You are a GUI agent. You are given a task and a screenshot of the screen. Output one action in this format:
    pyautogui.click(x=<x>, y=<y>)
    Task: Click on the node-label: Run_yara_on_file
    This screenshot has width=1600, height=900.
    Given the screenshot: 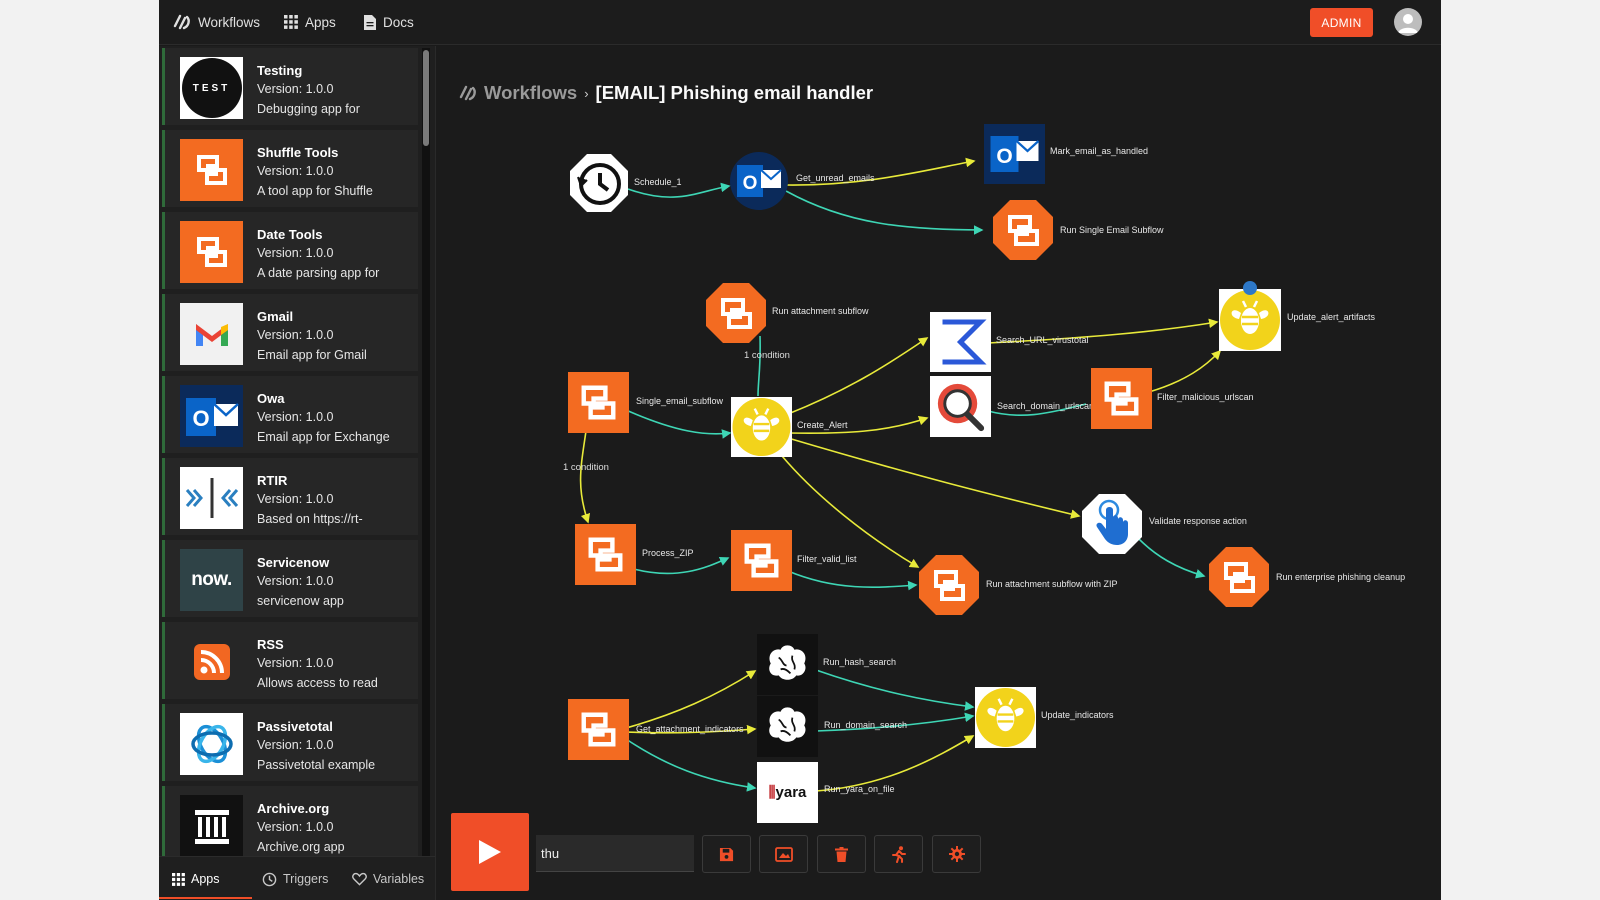 What is the action you would take?
    pyautogui.click(x=859, y=789)
    